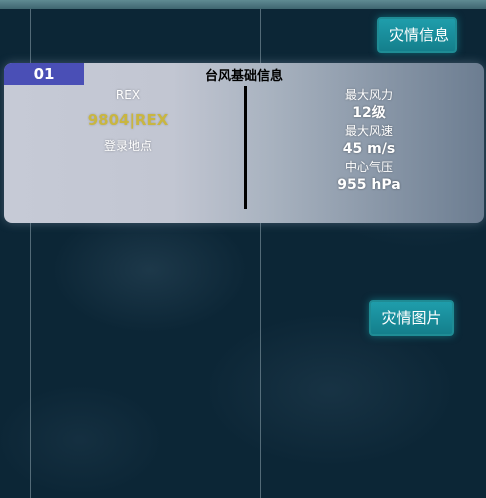 The width and height of the screenshot is (486, 498). I want to click on max-wind-speed-label: 最大风速, so click(368, 131).